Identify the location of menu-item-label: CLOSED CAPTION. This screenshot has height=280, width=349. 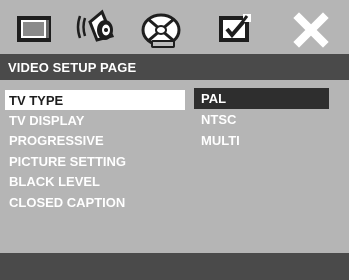
(67, 202).